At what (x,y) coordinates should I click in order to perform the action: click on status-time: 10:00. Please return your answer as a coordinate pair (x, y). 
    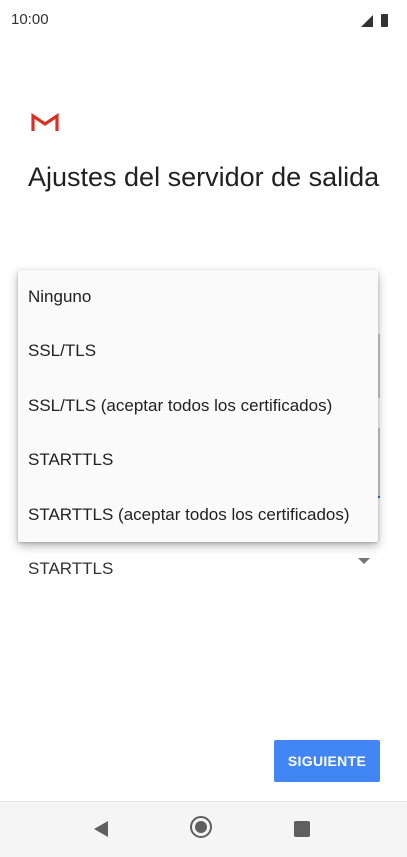
    Looking at the image, I should click on (30, 19).